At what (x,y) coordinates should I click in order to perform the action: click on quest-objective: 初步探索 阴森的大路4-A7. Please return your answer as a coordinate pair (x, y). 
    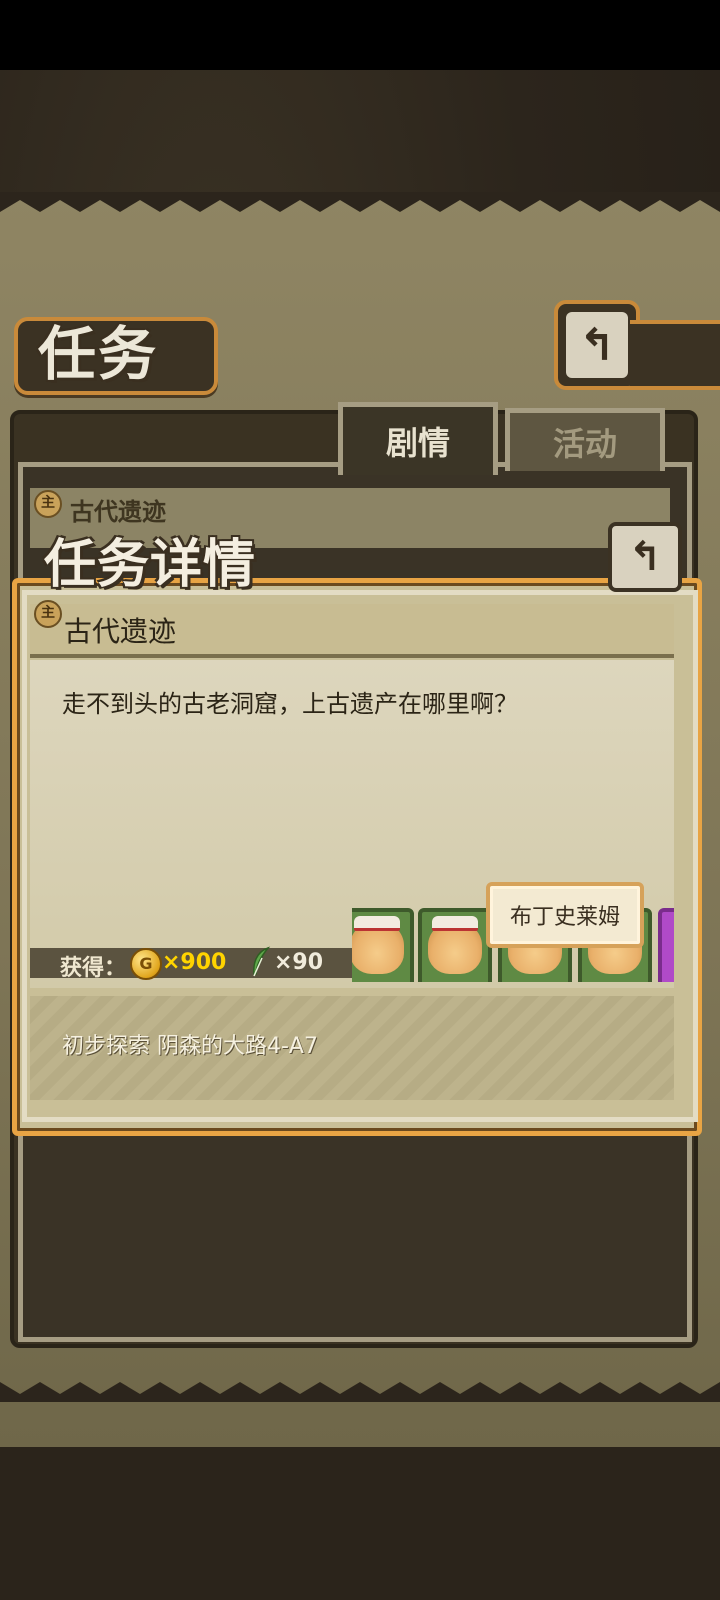
    Looking at the image, I should click on (190, 1046).